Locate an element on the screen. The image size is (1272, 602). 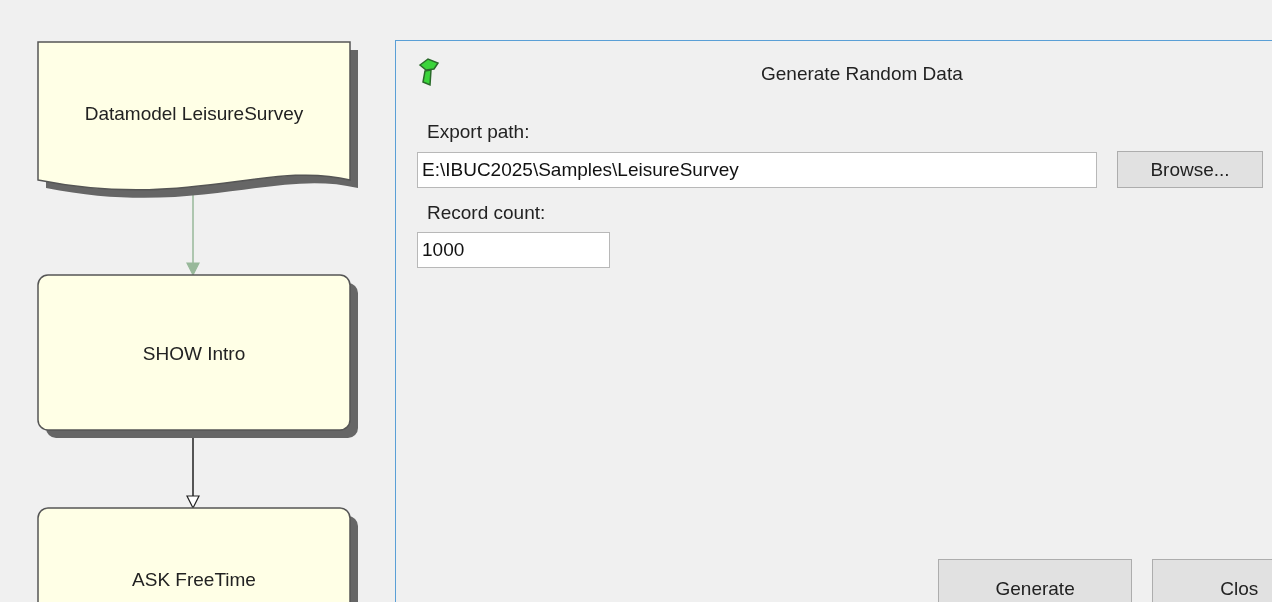
field-label: Record count: is located at coordinates (486, 213).